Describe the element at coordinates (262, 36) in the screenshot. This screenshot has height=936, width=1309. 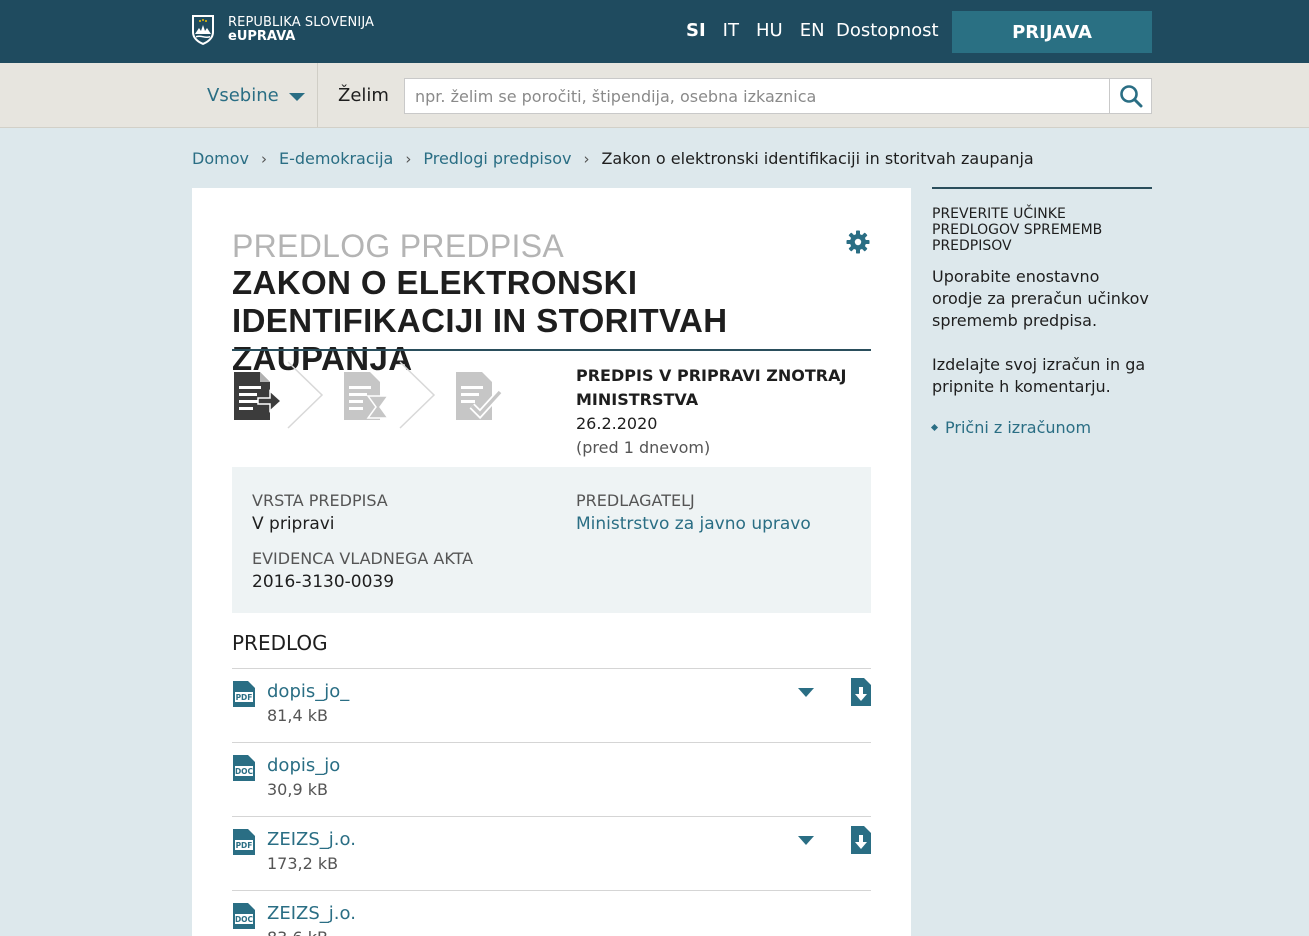
I see `brand-line2: eUPRAVA` at that location.